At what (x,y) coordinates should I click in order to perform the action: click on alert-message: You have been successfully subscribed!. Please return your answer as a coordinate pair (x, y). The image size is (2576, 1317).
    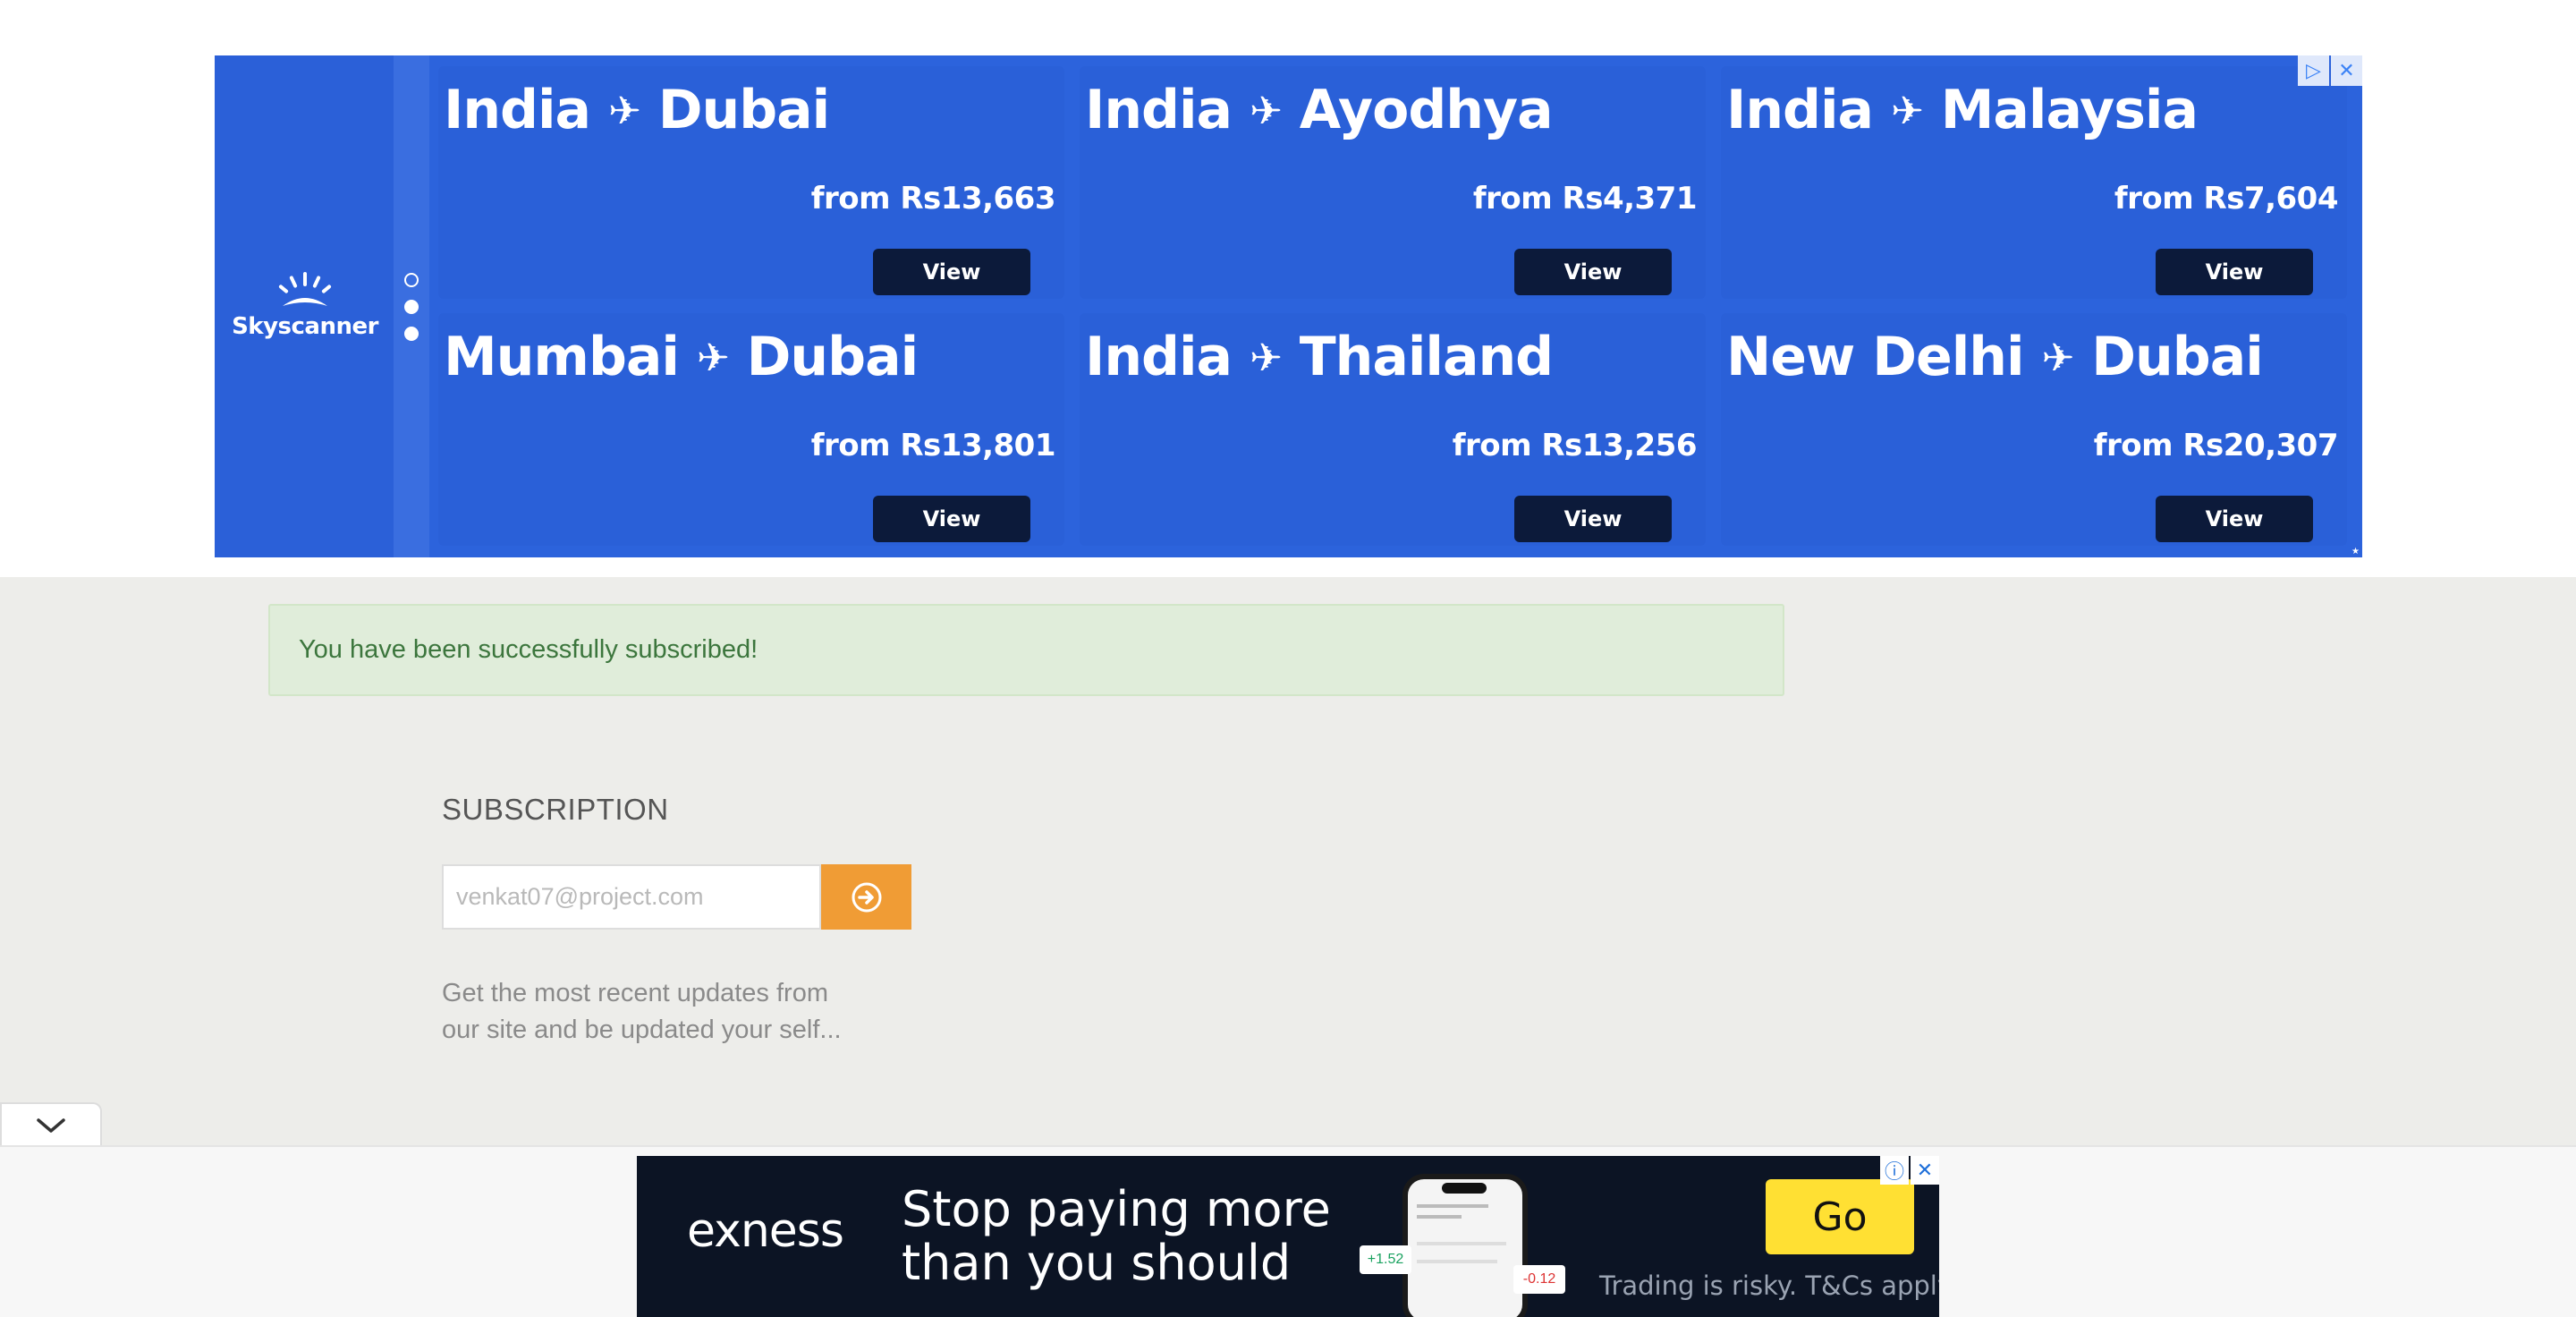
    Looking at the image, I should click on (528, 649).